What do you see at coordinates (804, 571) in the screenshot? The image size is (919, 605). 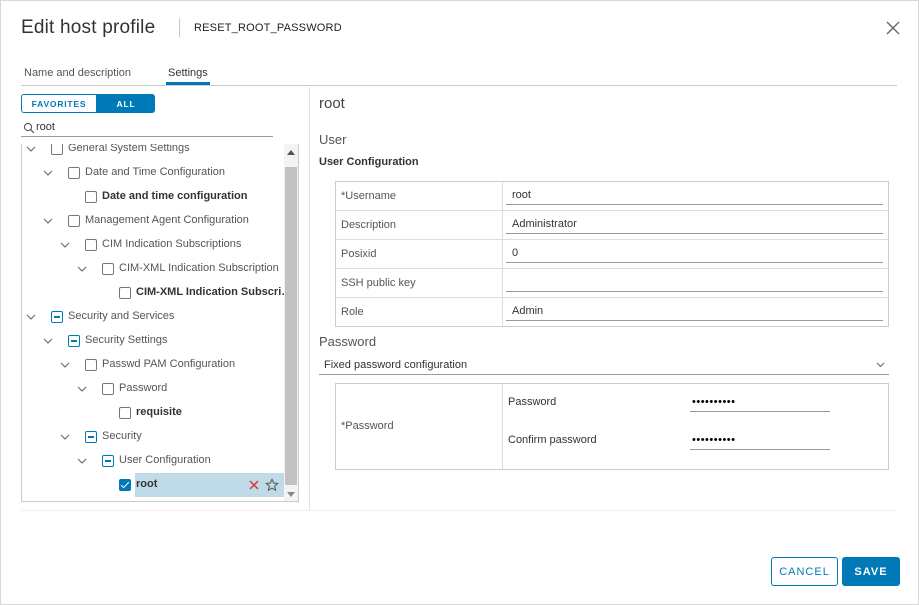 I see `cancel-button: CANCEL` at bounding box center [804, 571].